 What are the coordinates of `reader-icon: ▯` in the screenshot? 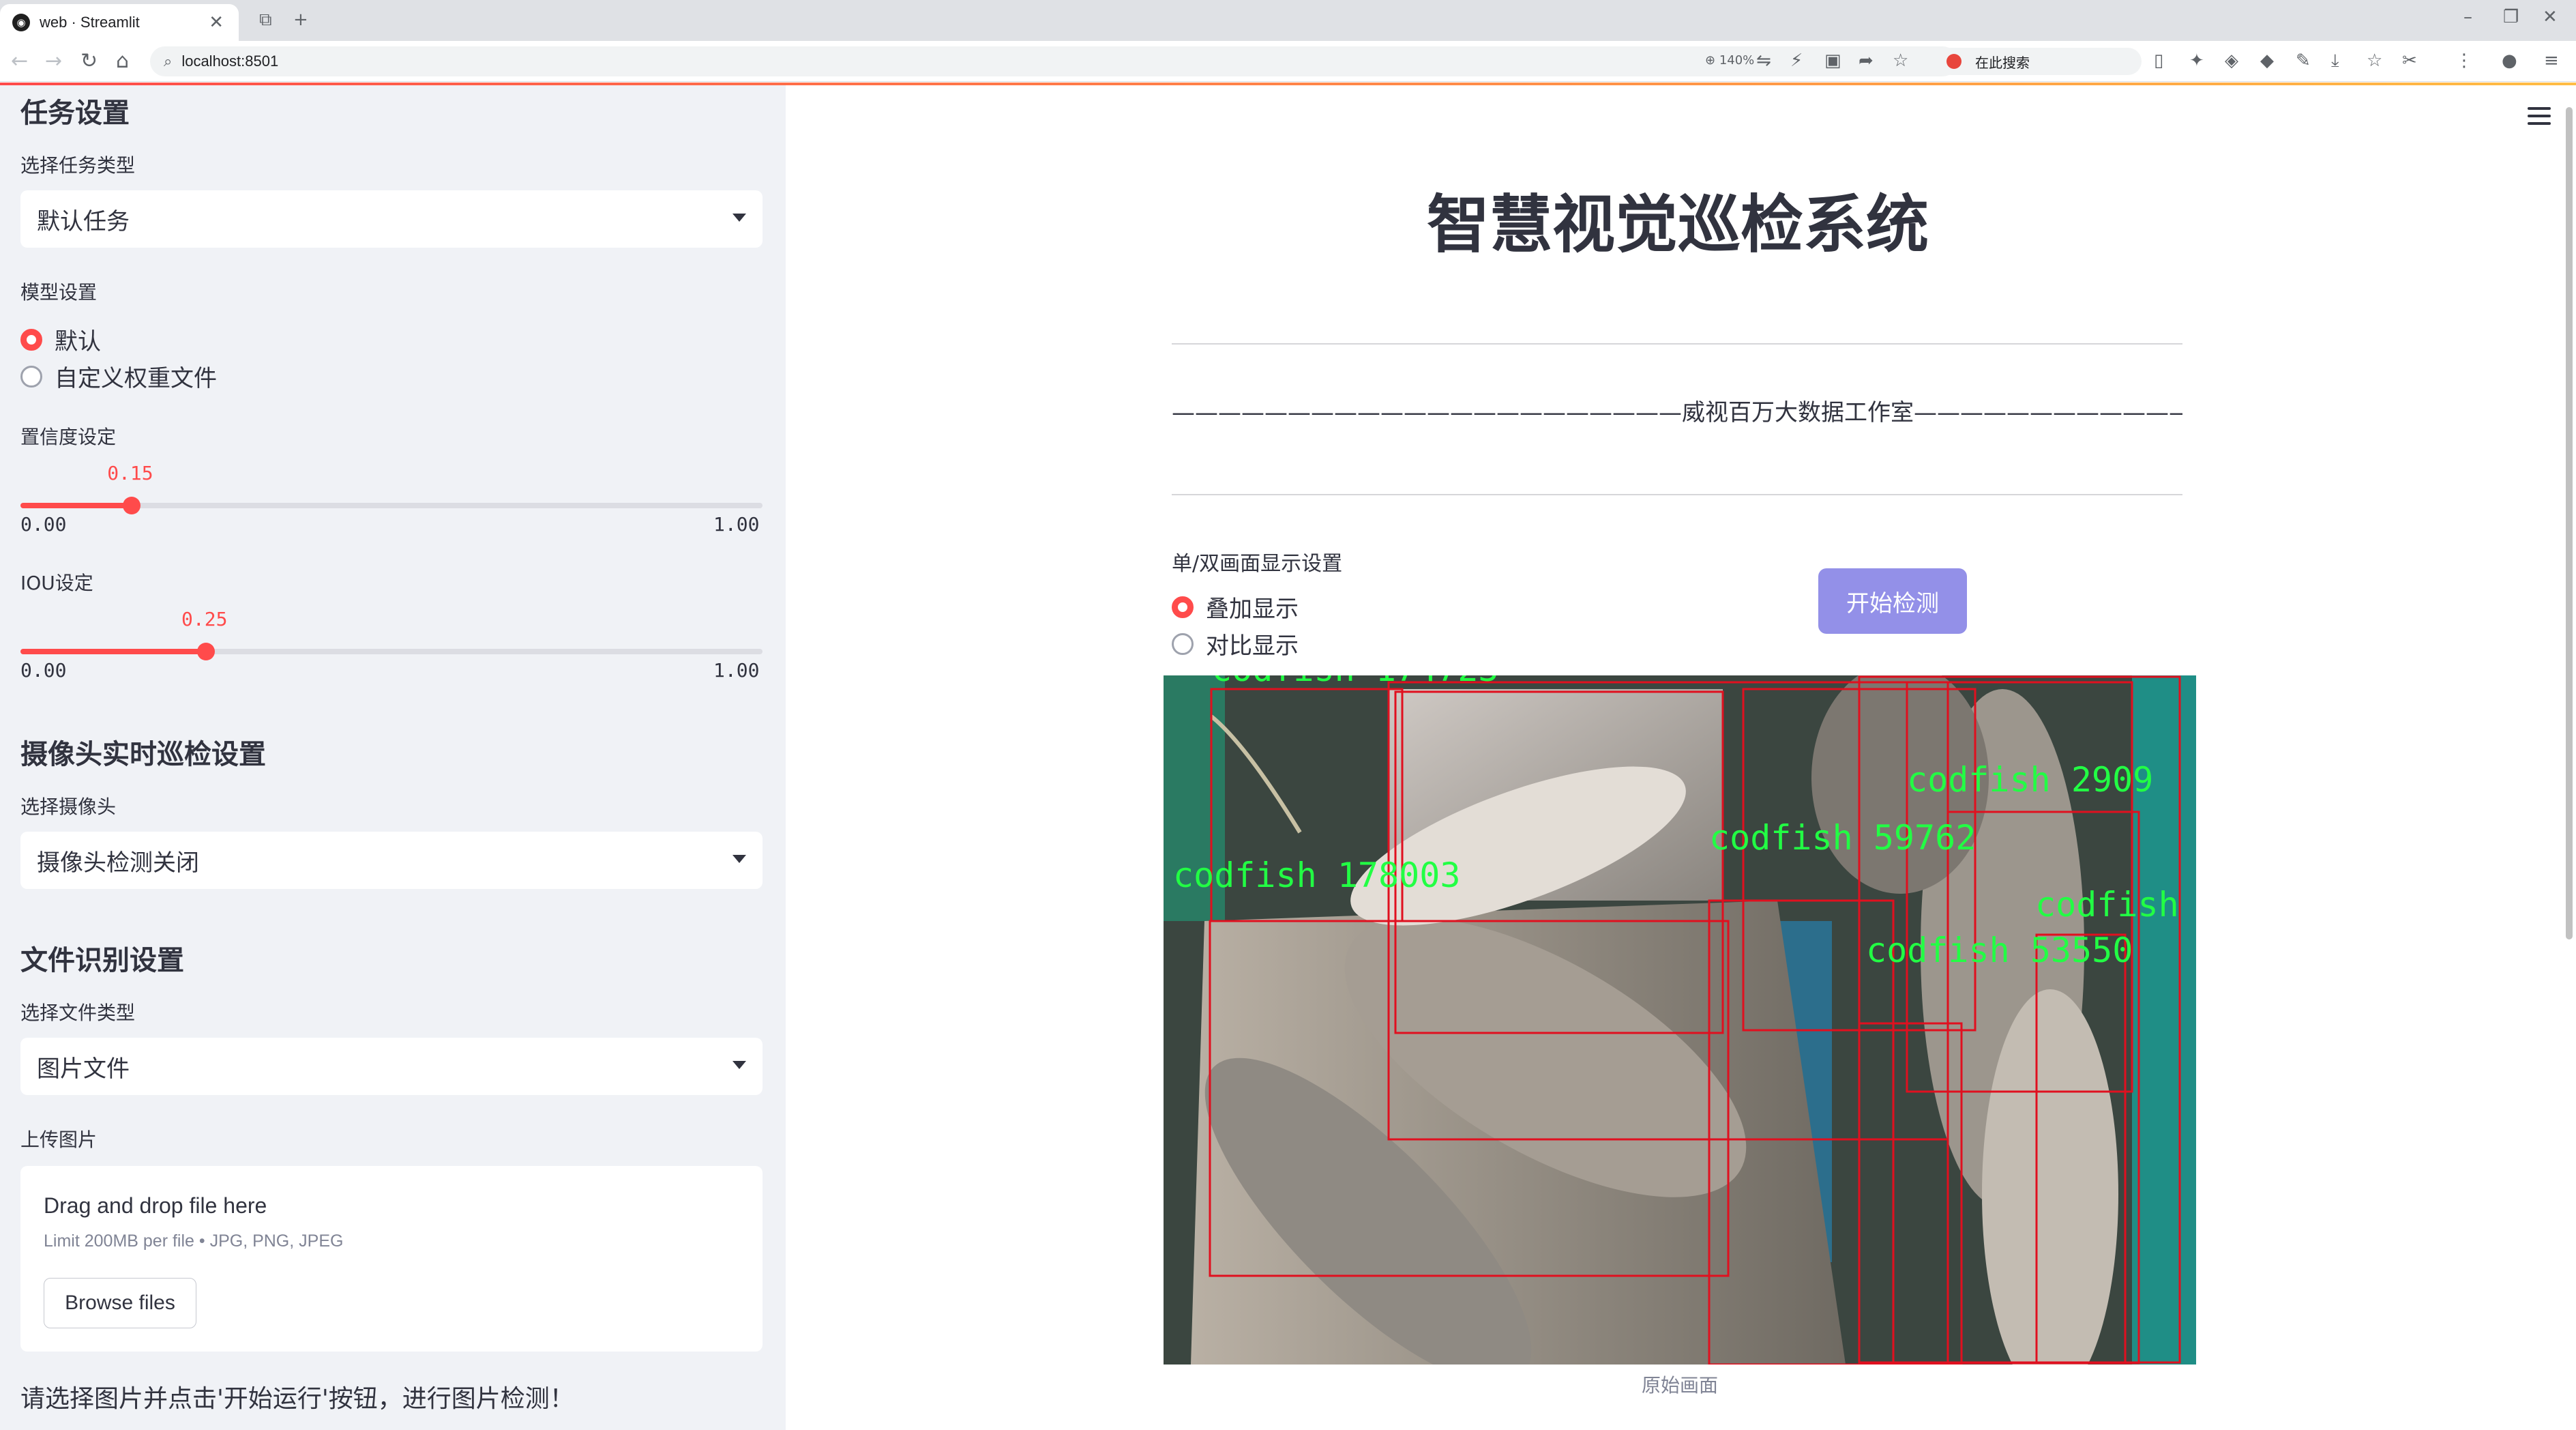 It's located at (2158, 60).